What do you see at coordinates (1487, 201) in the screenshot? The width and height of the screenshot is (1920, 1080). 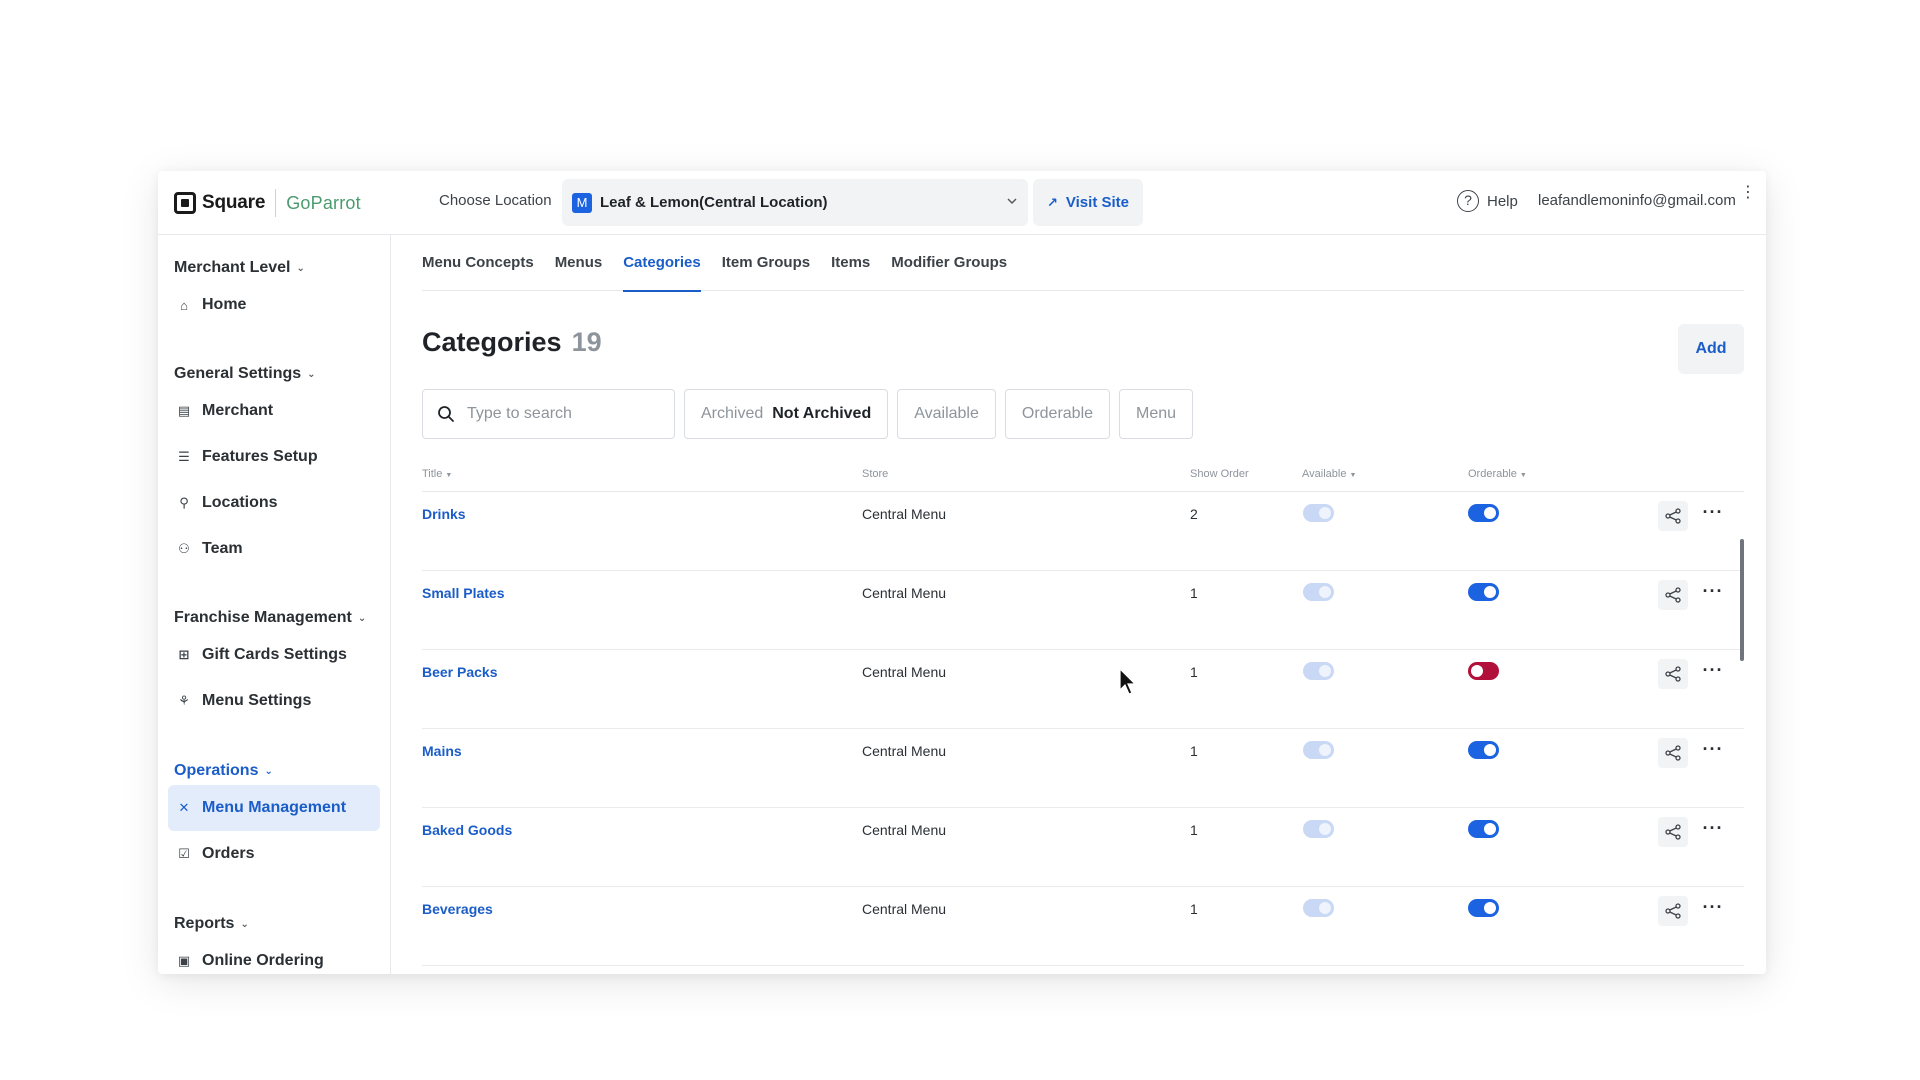 I see `help-button: ? Help` at bounding box center [1487, 201].